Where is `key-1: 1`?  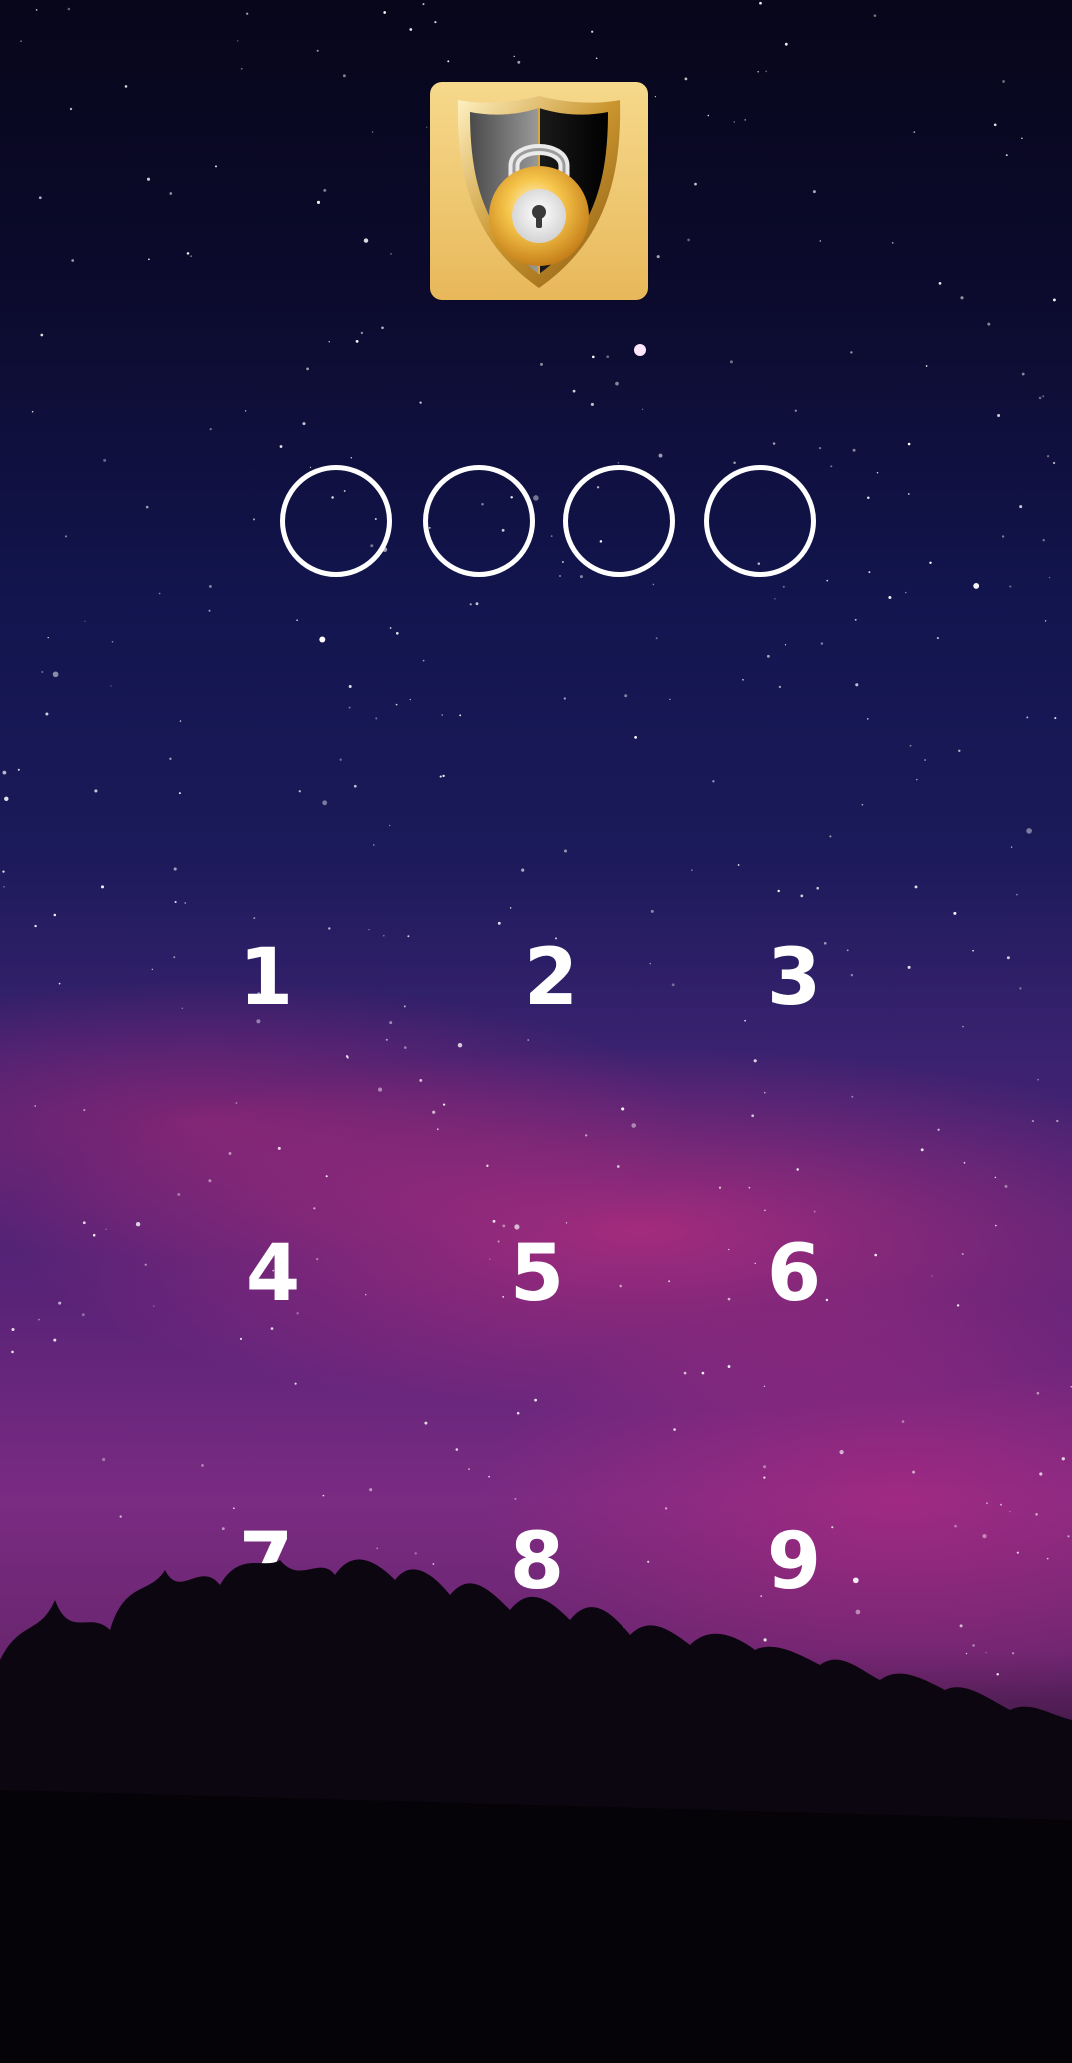
key-1: 1 is located at coordinates (266, 978).